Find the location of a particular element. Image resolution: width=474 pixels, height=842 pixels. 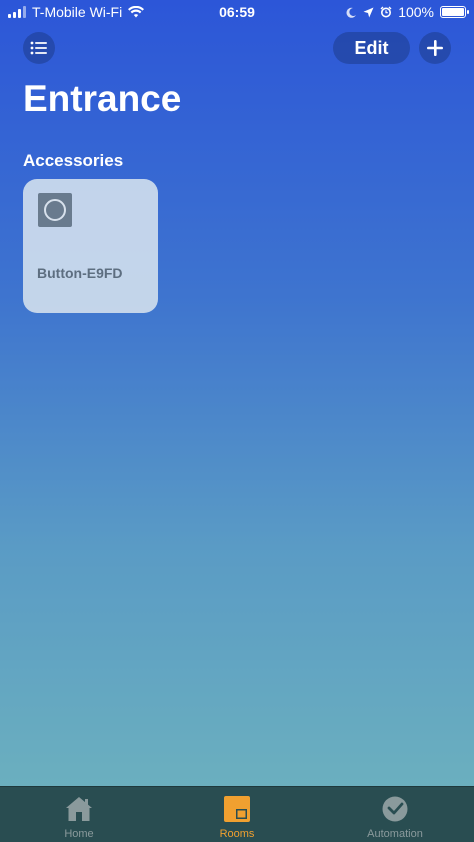

accessory-name: Button-E9FD is located at coordinates (80, 273).